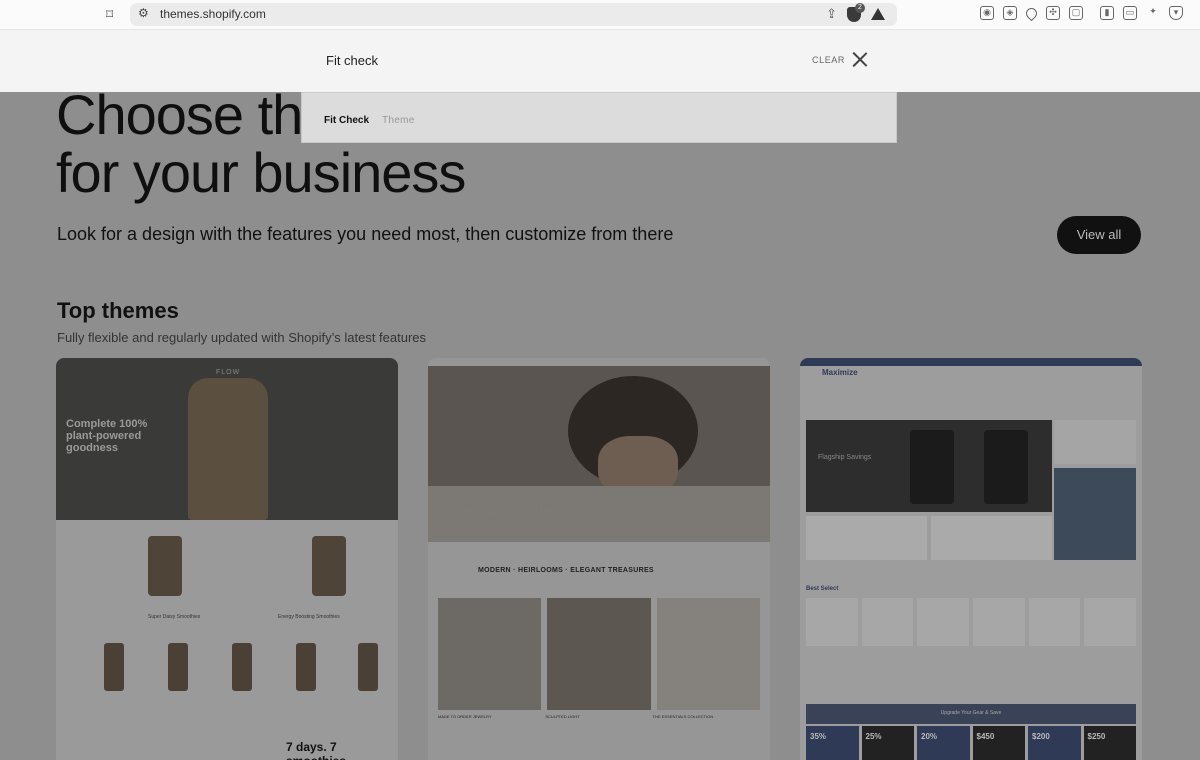 The height and width of the screenshot is (760, 1200). I want to click on search-input: Fit check, so click(352, 60).